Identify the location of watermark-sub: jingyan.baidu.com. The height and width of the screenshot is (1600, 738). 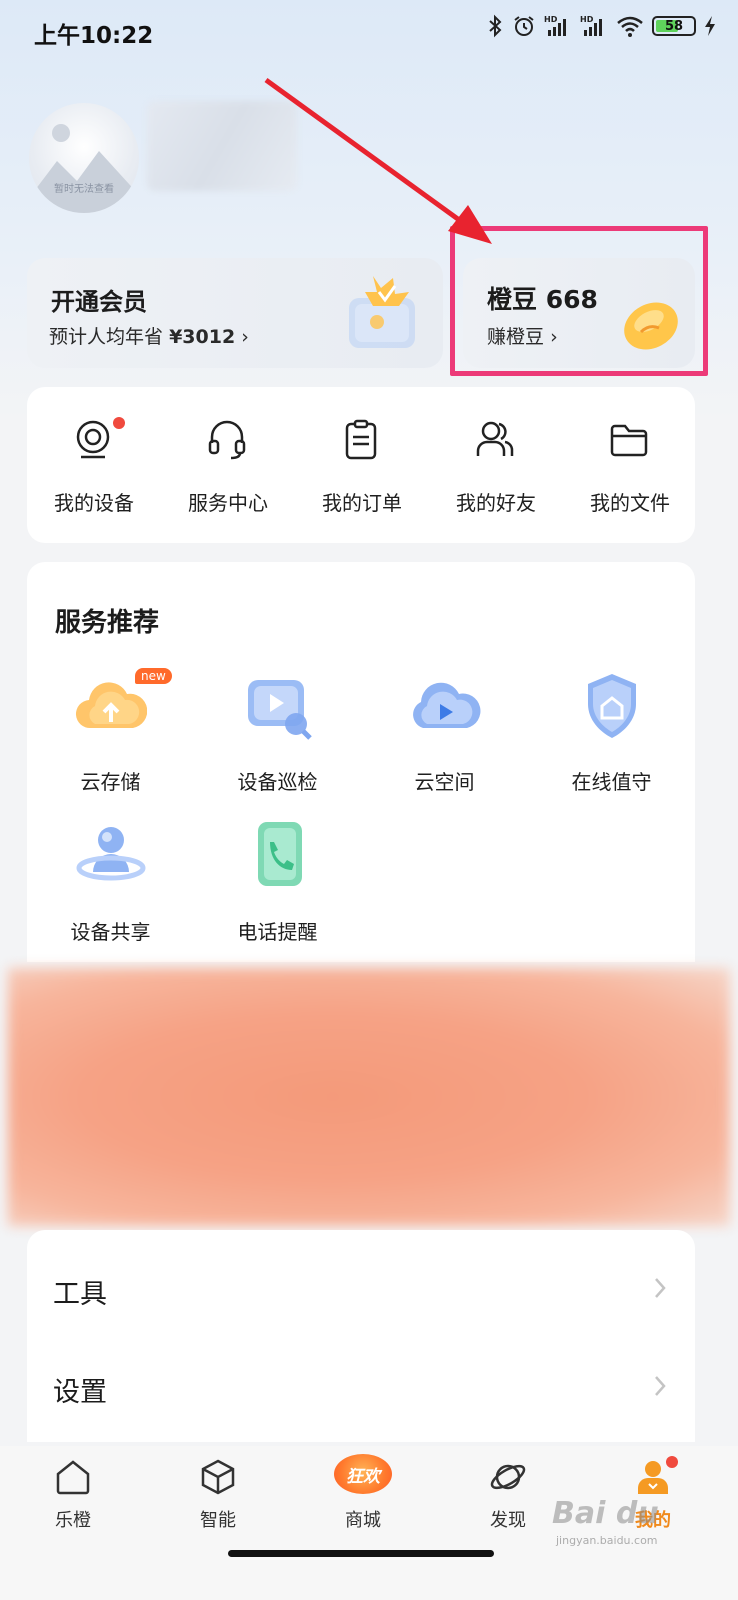
(607, 1540).